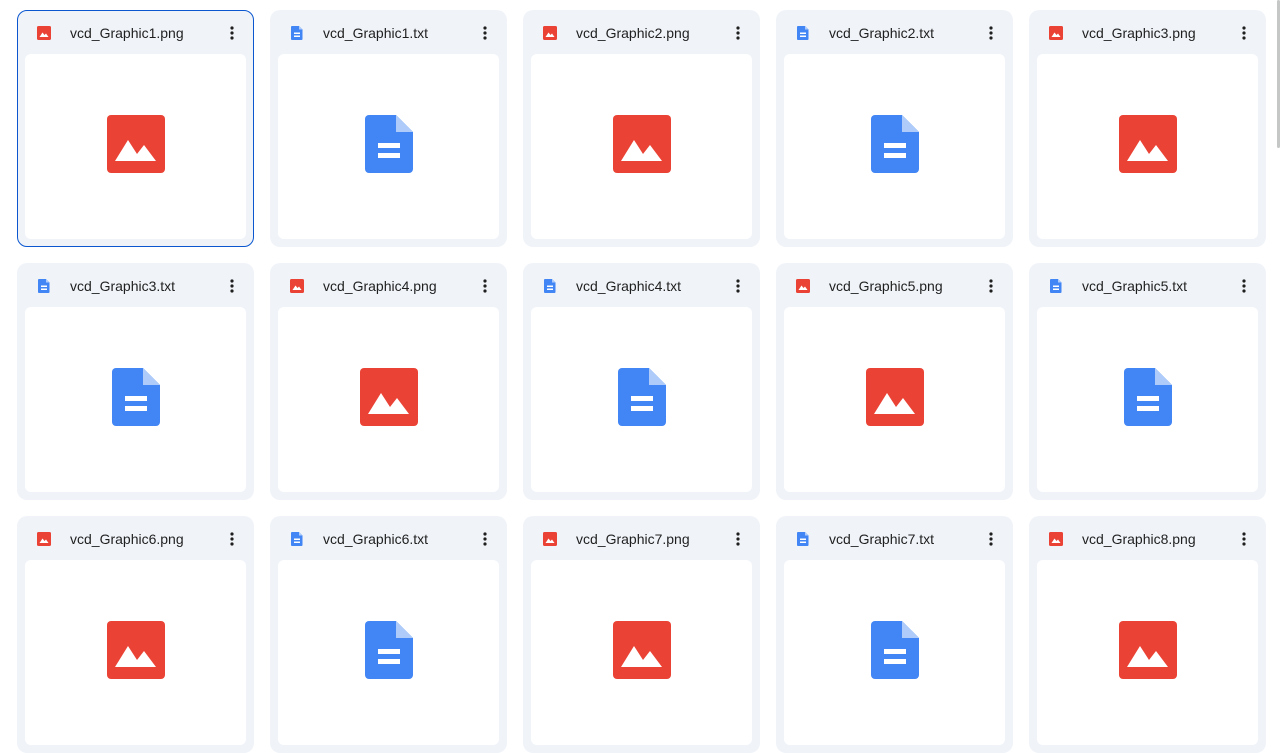  I want to click on file-tile-header: vcd_Graphic7.png, so click(641, 538).